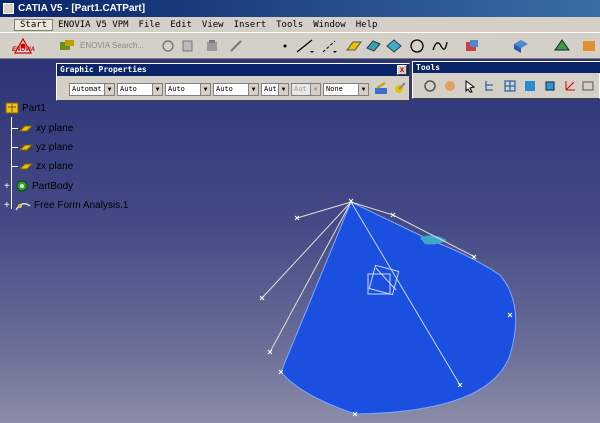 This screenshot has height=423, width=600. Describe the element at coordinates (402, 70) in the screenshot. I see `graphic-properties-close-button: x` at that location.